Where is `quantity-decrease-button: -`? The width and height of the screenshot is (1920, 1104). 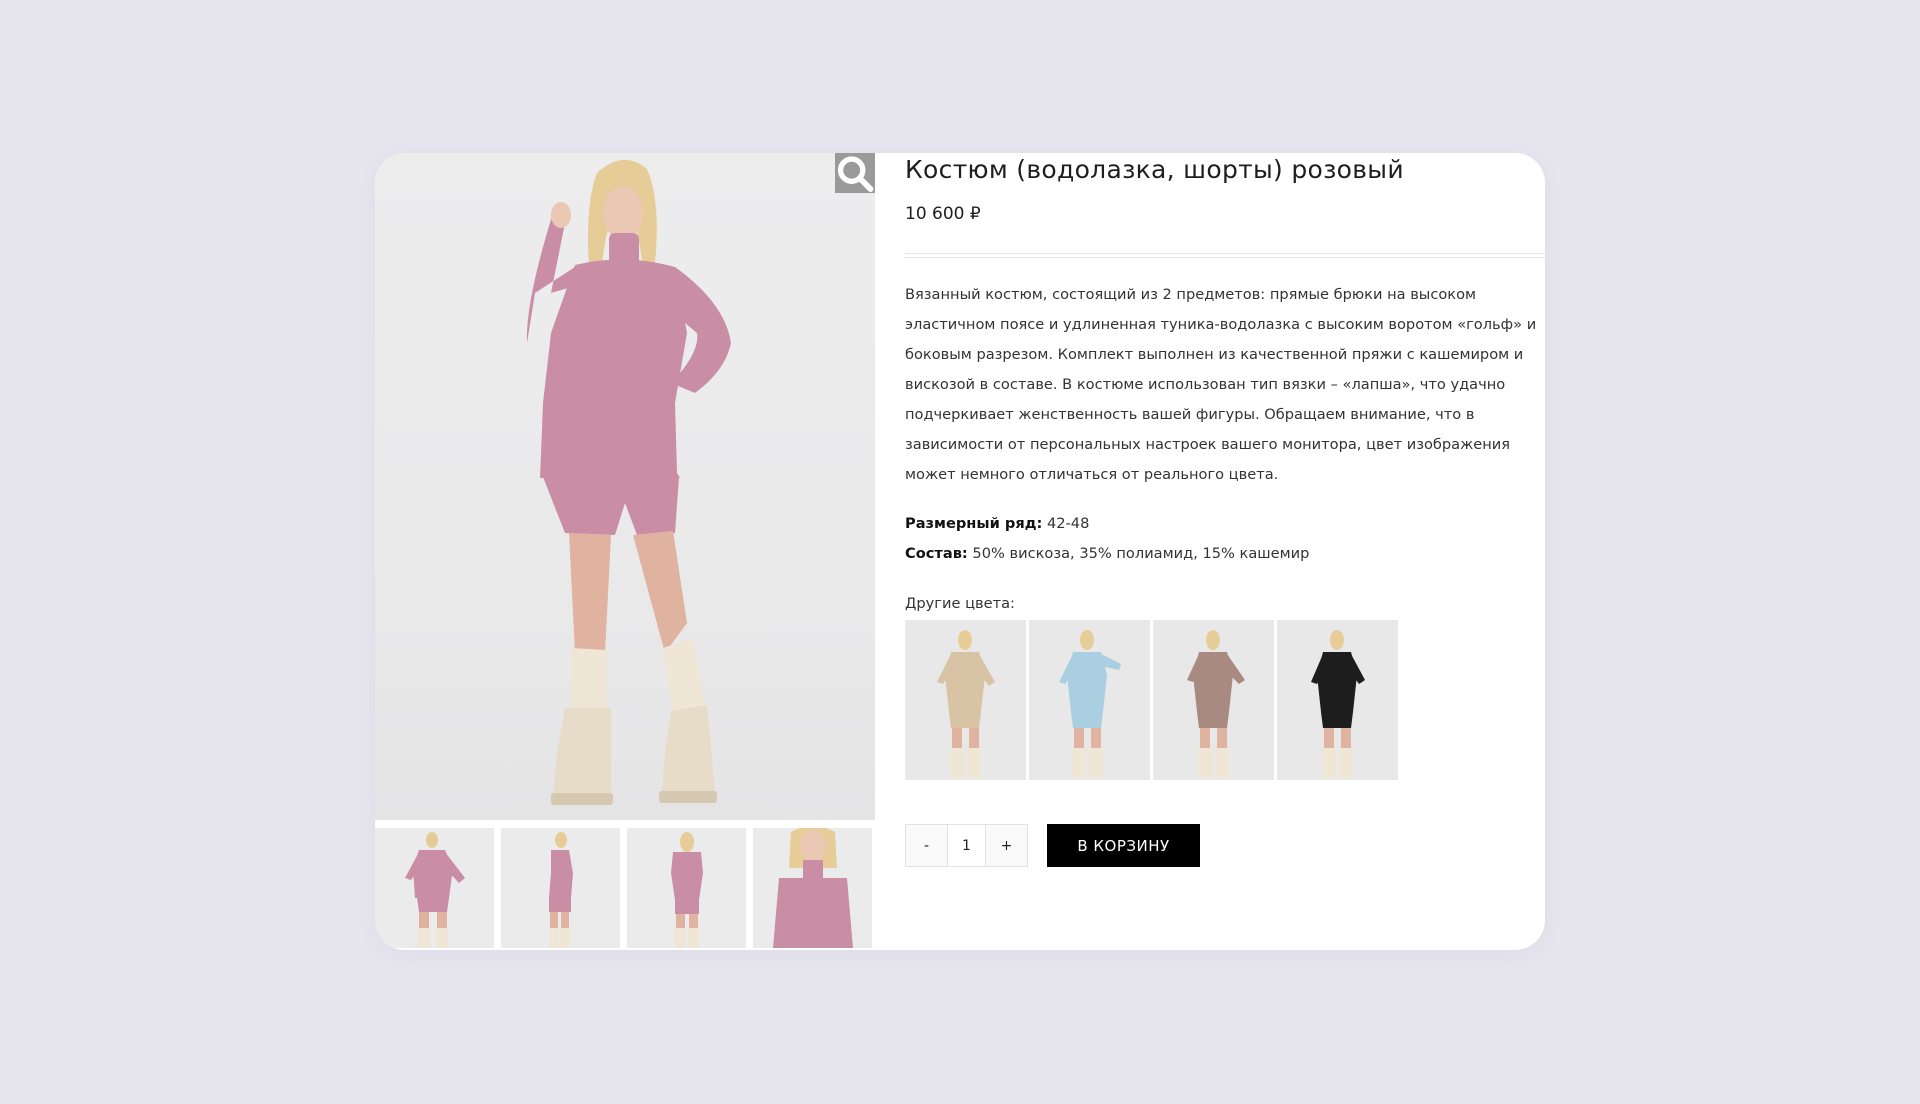 quantity-decrease-button: - is located at coordinates (926, 845).